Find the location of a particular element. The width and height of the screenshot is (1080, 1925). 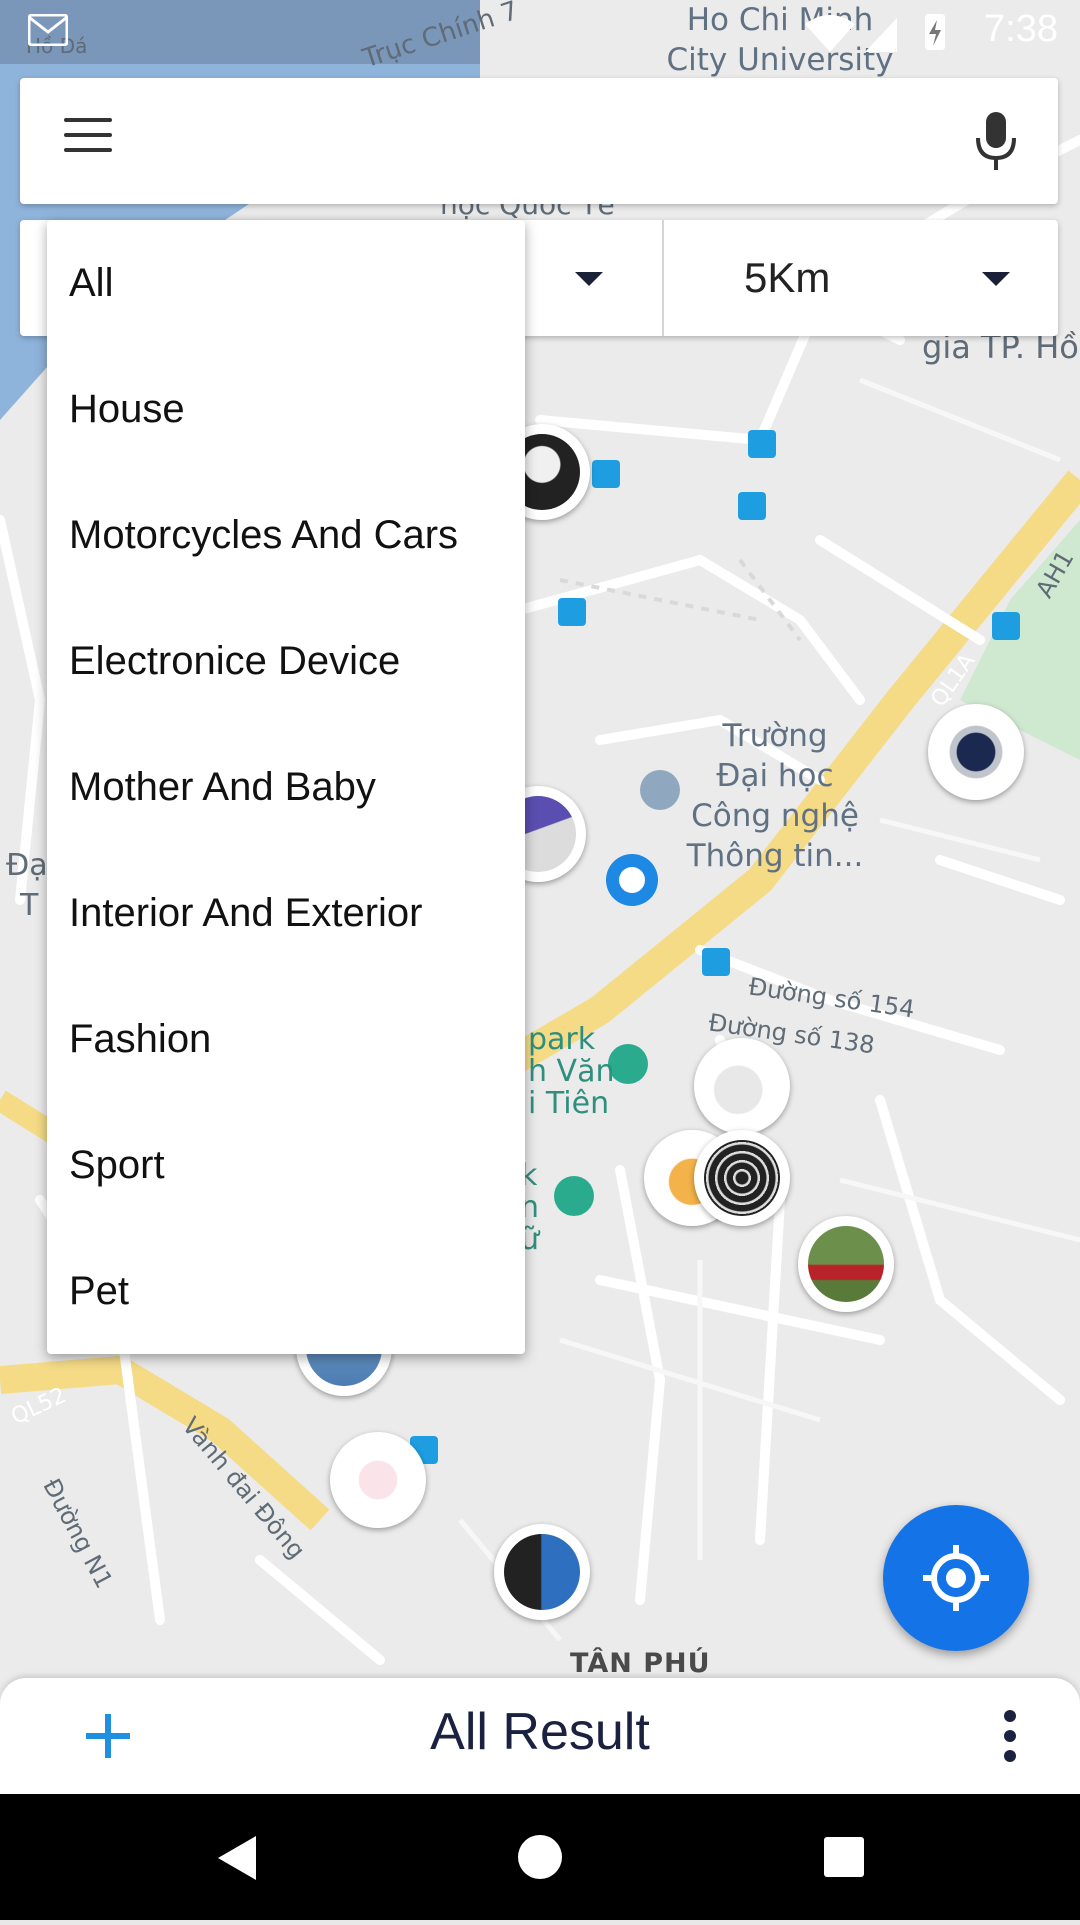

home-icon is located at coordinates (540, 1857).